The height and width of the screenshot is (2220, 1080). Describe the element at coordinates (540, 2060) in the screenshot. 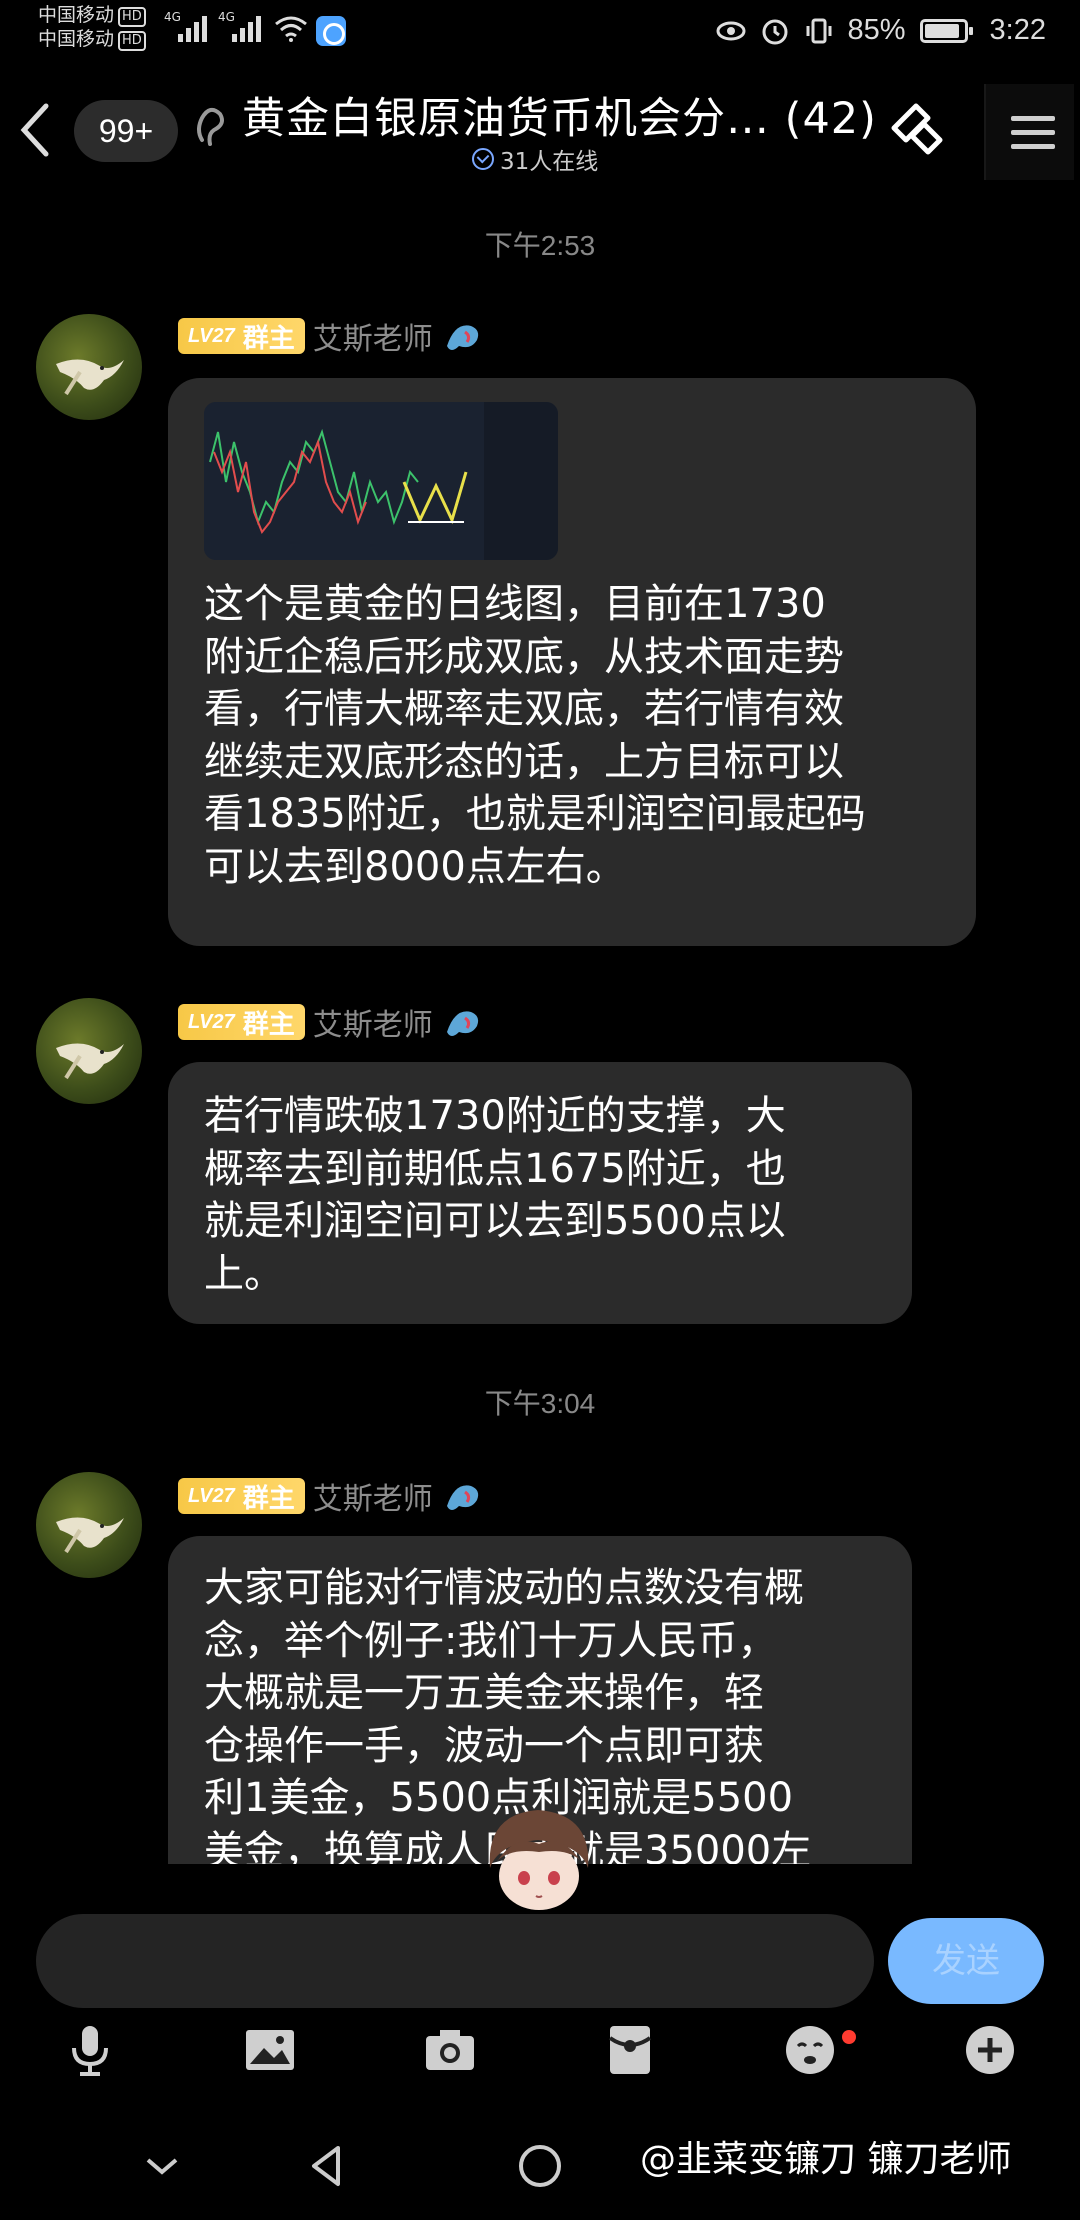

I see `composer-toolbar` at that location.